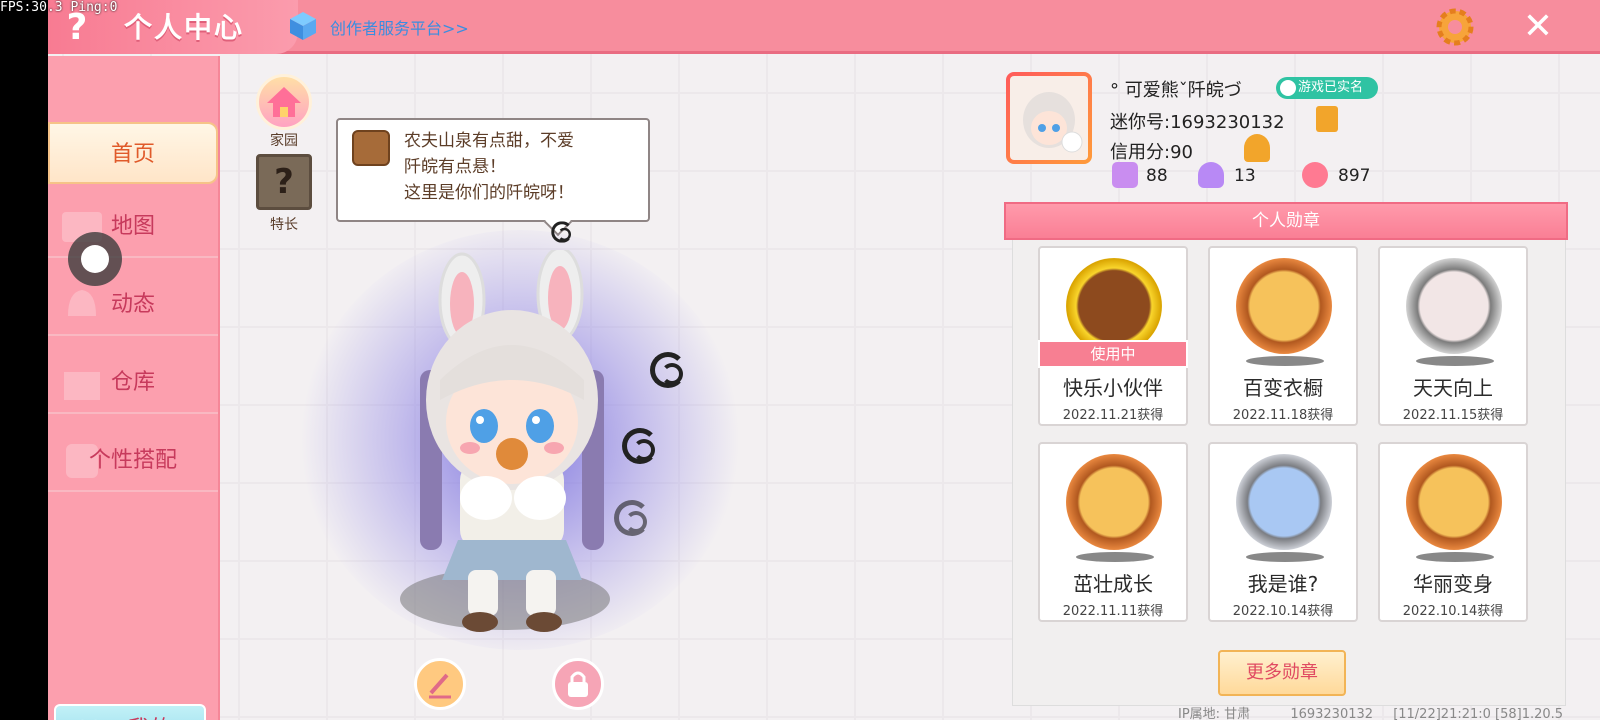  Describe the element at coordinates (371, 148) in the screenshot. I see `bear-avatar-icon` at that location.